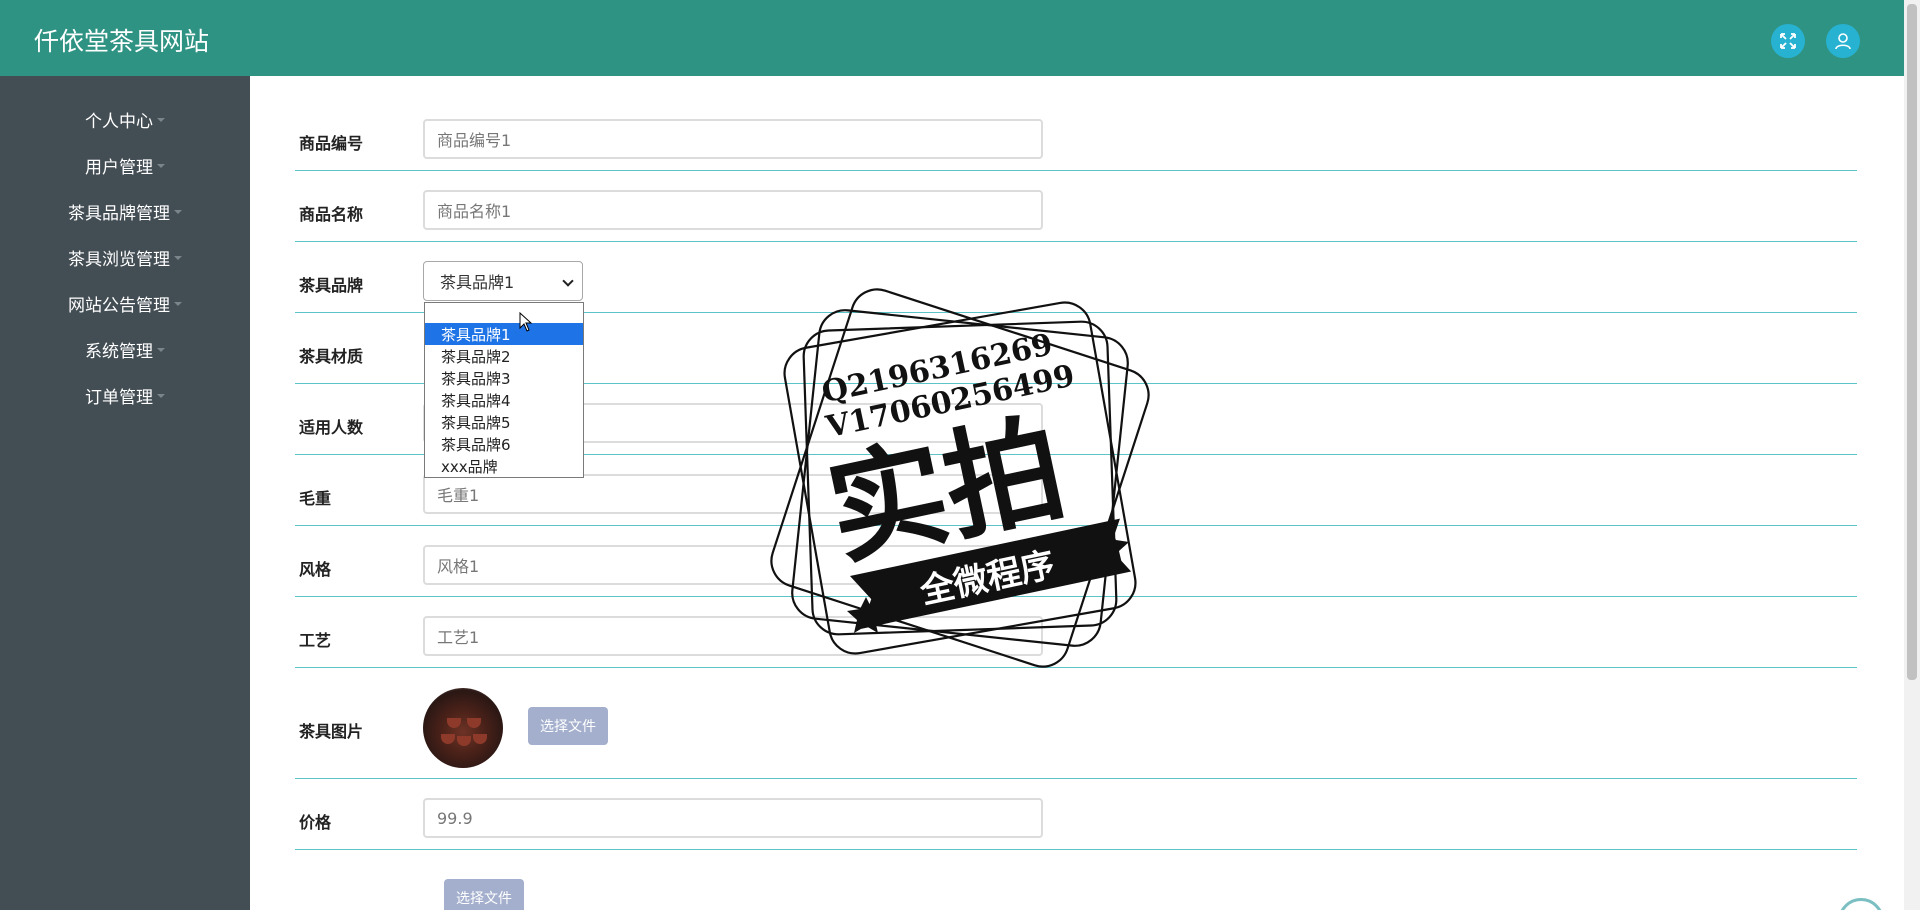  I want to click on site-title: 仟依堂茶具网站, so click(122, 41).